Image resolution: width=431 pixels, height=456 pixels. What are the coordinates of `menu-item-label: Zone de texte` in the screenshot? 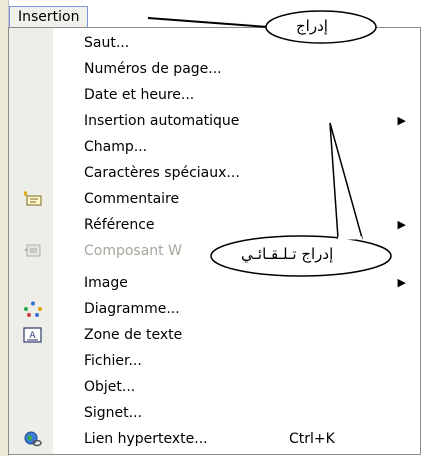 It's located at (133, 335).